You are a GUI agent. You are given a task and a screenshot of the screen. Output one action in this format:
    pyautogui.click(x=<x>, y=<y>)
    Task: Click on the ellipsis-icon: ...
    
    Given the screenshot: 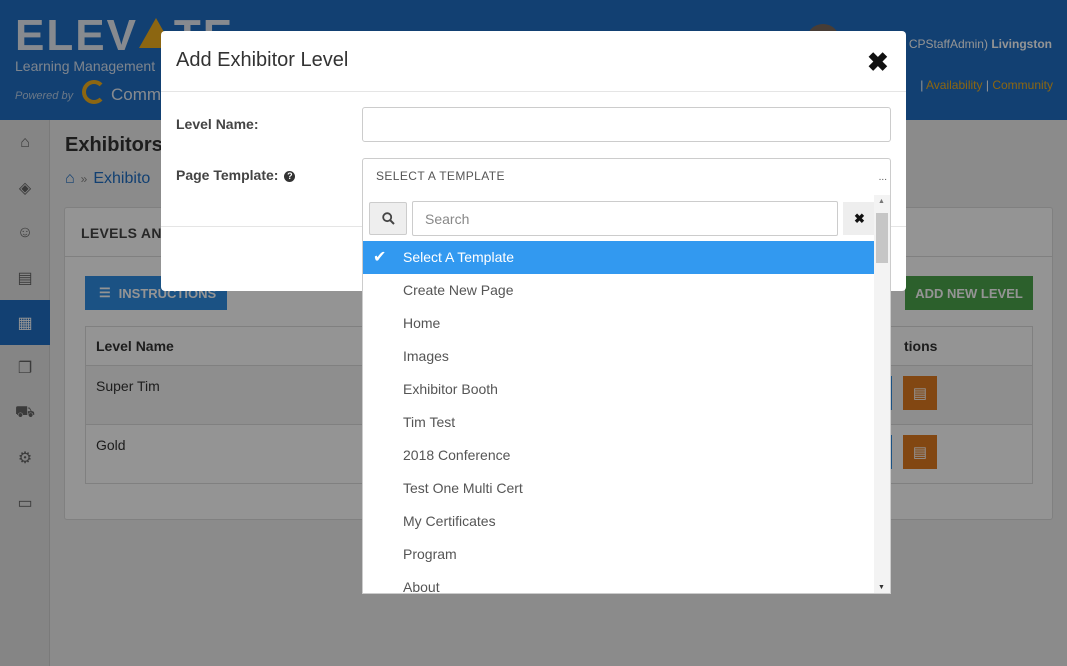 What is the action you would take?
    pyautogui.click(x=882, y=177)
    